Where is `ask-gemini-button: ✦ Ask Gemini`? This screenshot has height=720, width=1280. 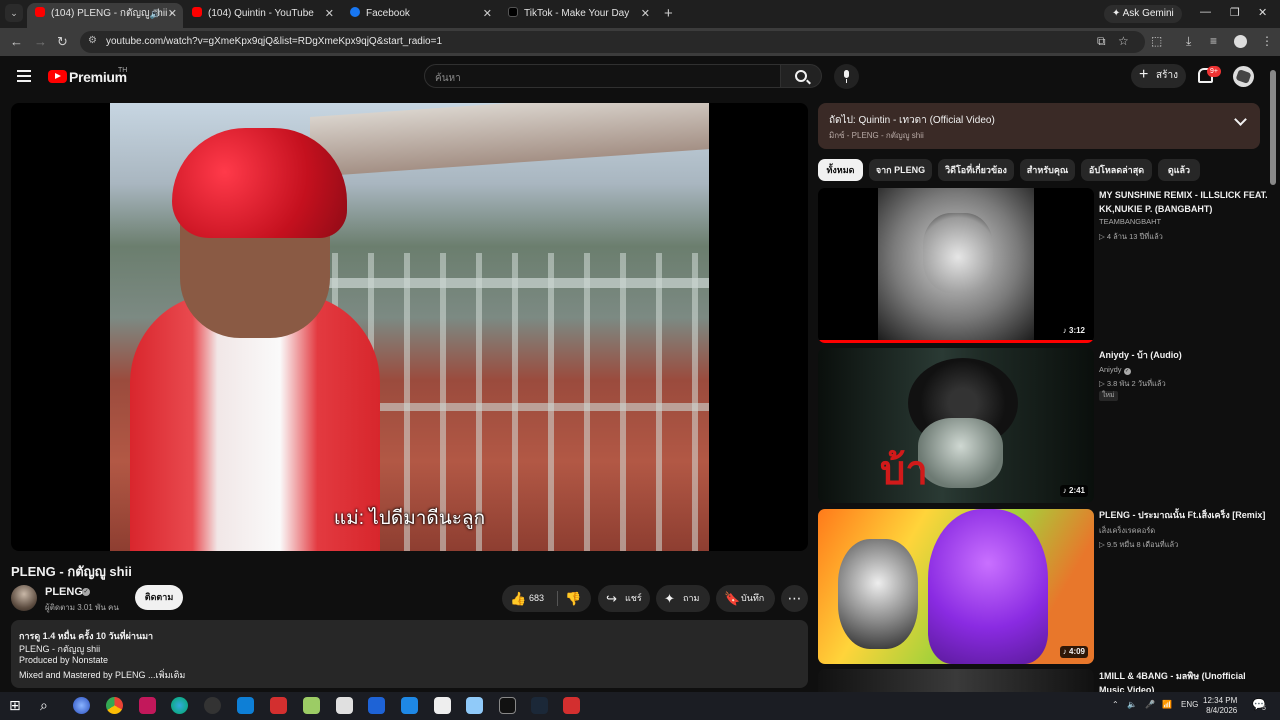 ask-gemini-button: ✦ Ask Gemini is located at coordinates (1143, 14).